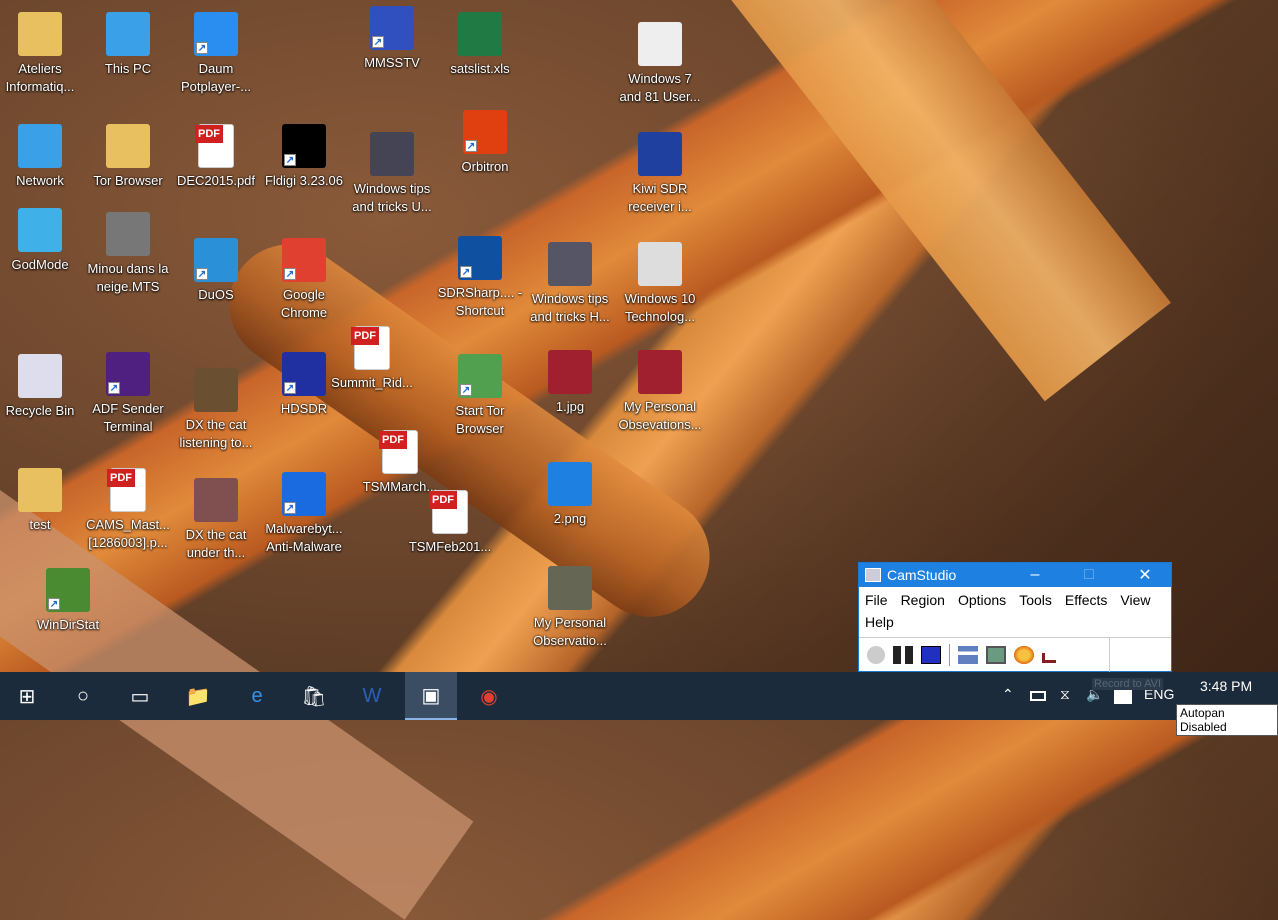  I want to click on word-icon: W, so click(372, 696).